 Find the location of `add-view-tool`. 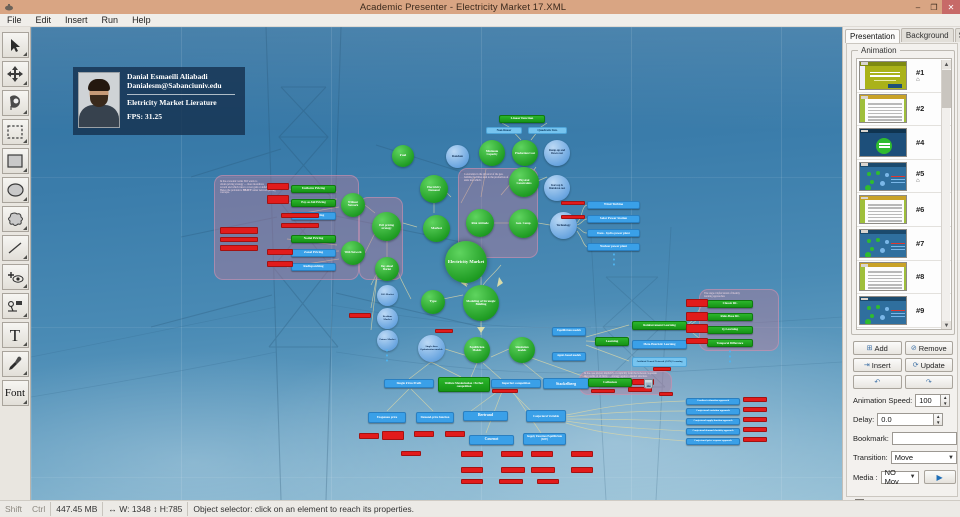

add-view-tool is located at coordinates (15, 277).